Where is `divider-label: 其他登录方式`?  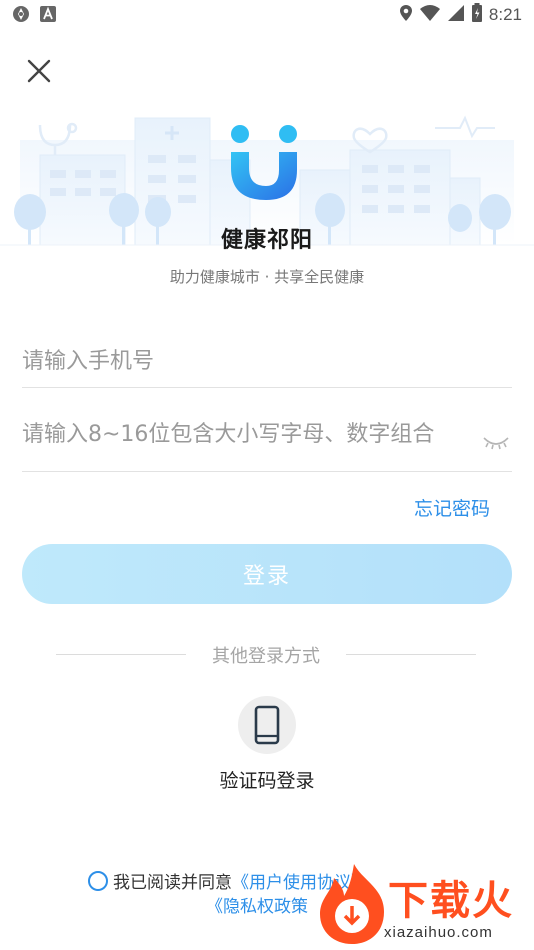 divider-label: 其他登录方式 is located at coordinates (266, 656).